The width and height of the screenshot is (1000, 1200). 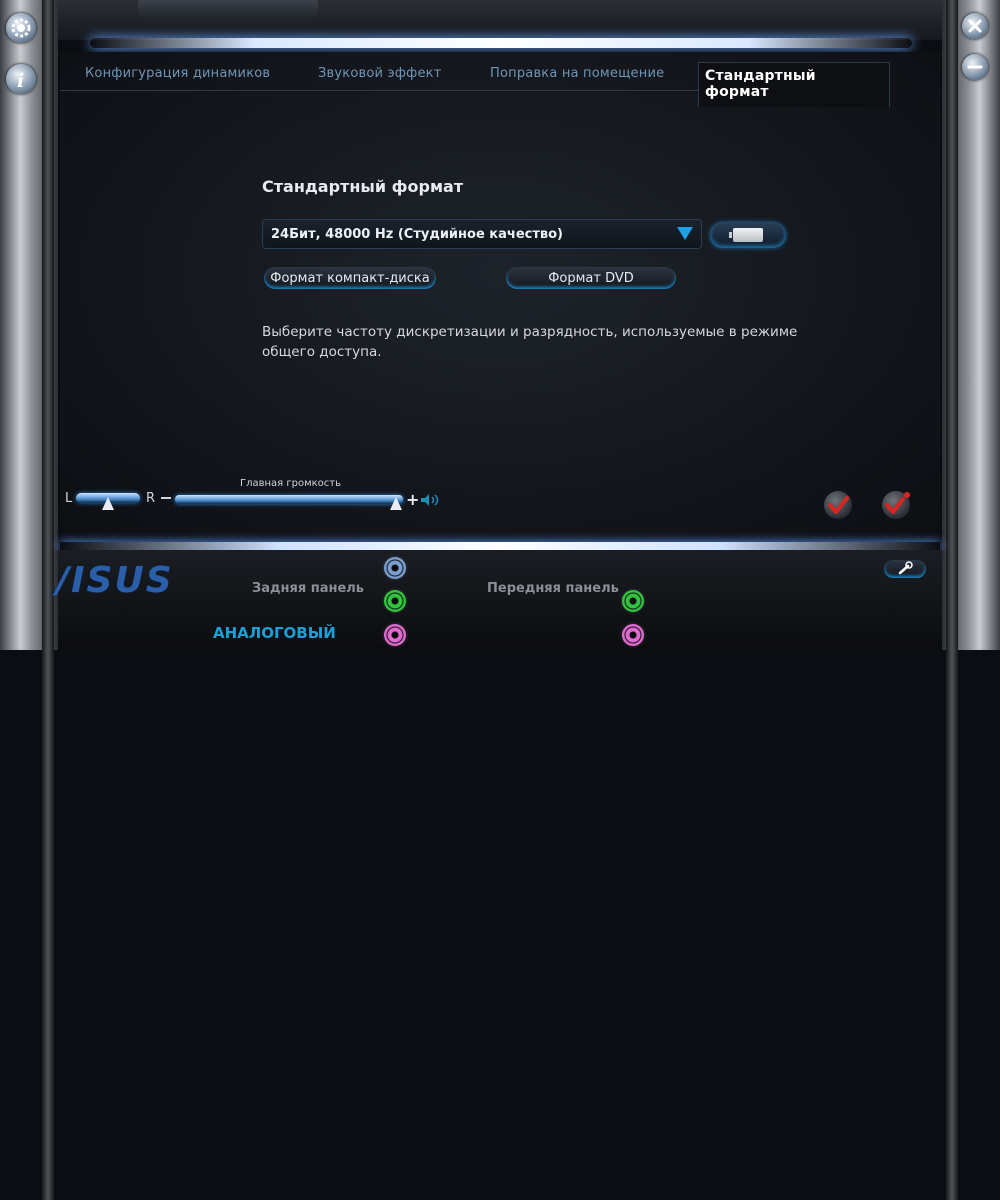 I want to click on edit-check-icon, so click(x=897, y=503).